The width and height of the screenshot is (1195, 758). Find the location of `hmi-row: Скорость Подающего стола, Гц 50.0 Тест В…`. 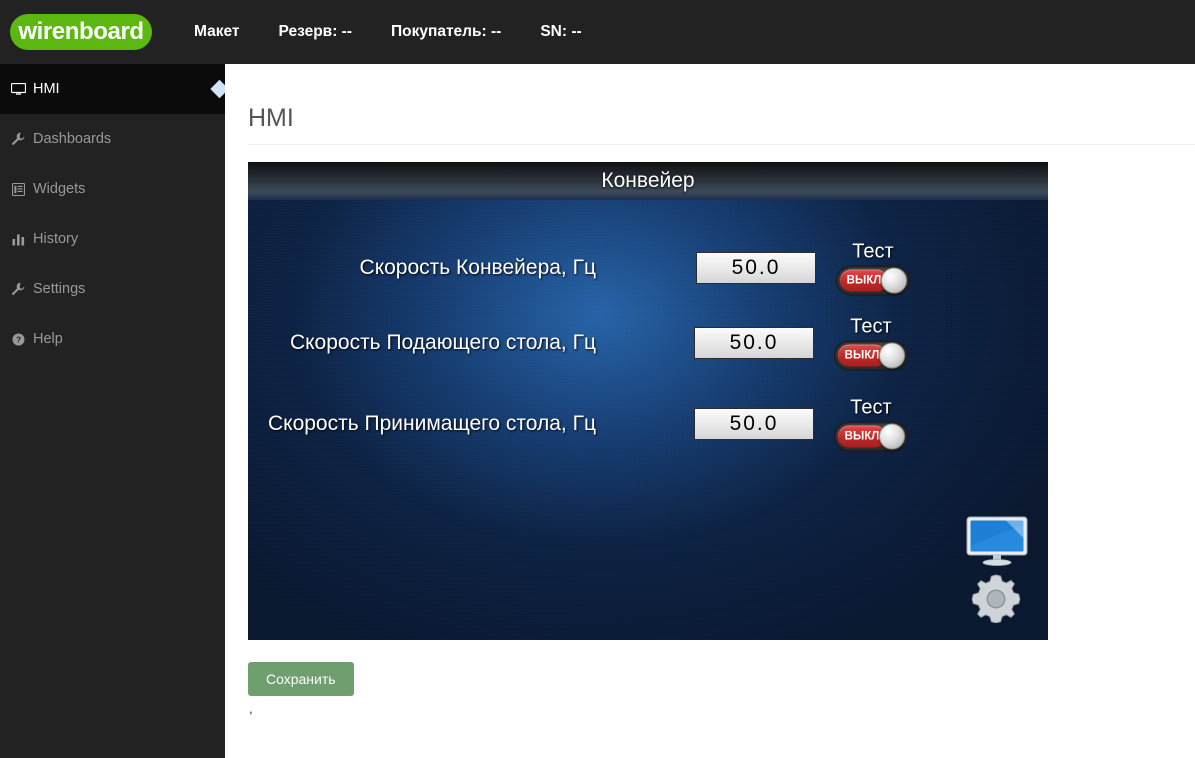

hmi-row: Скорость Подающего стола, Гц 50.0 Тест В… is located at coordinates (648, 343).